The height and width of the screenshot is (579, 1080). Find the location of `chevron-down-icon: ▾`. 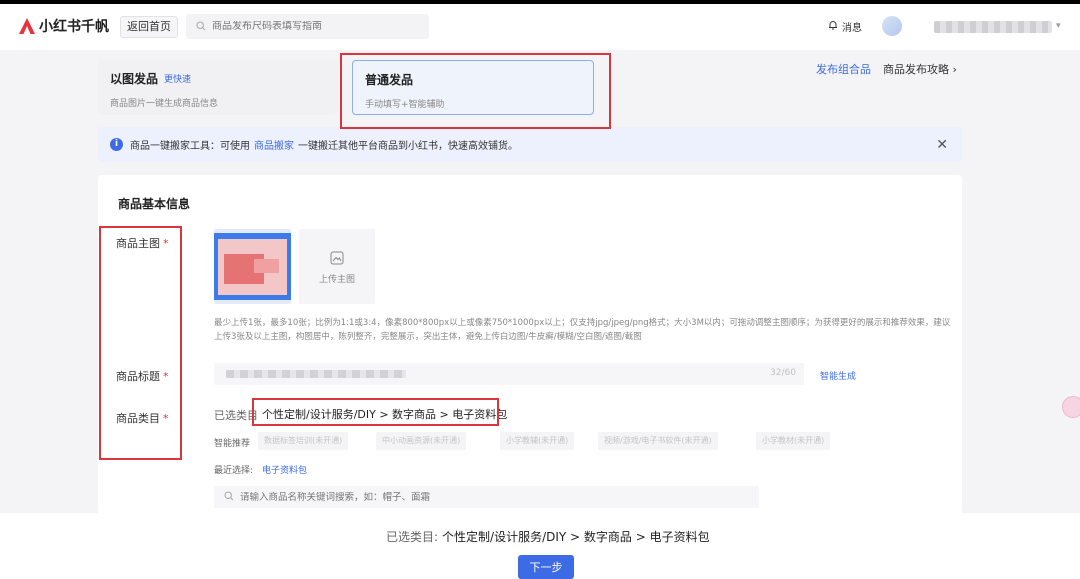

chevron-down-icon: ▾ is located at coordinates (1058, 26).